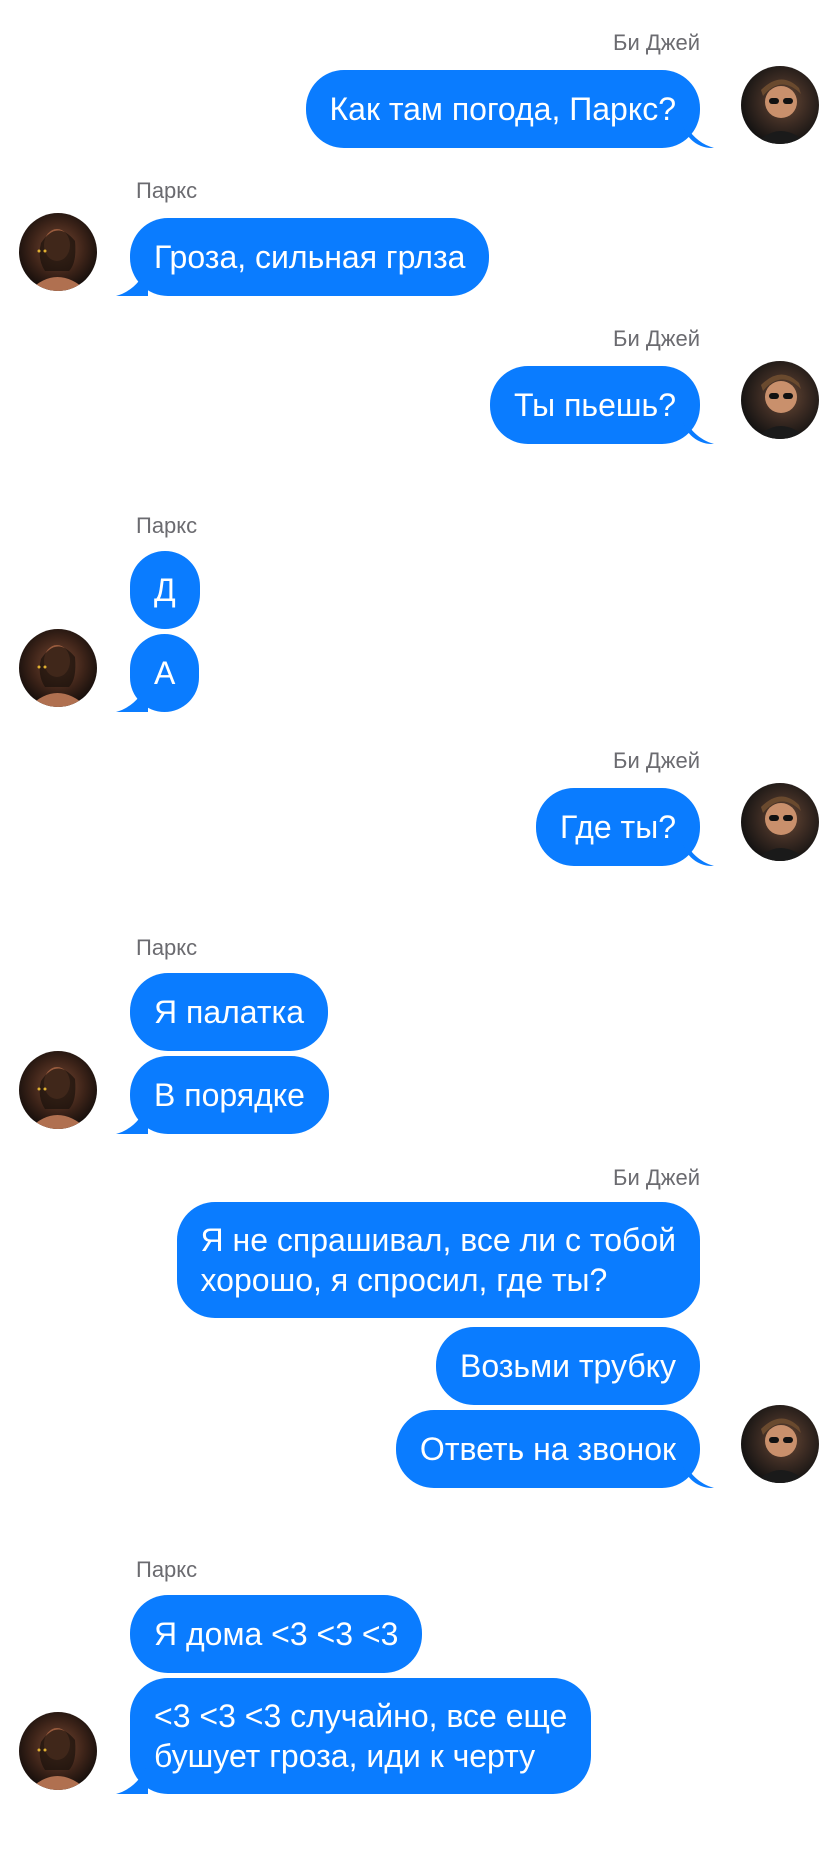 The height and width of the screenshot is (1854, 838). I want to click on message-text-line: Я не спрашивал, все ли с тобой, so click(438, 1240).